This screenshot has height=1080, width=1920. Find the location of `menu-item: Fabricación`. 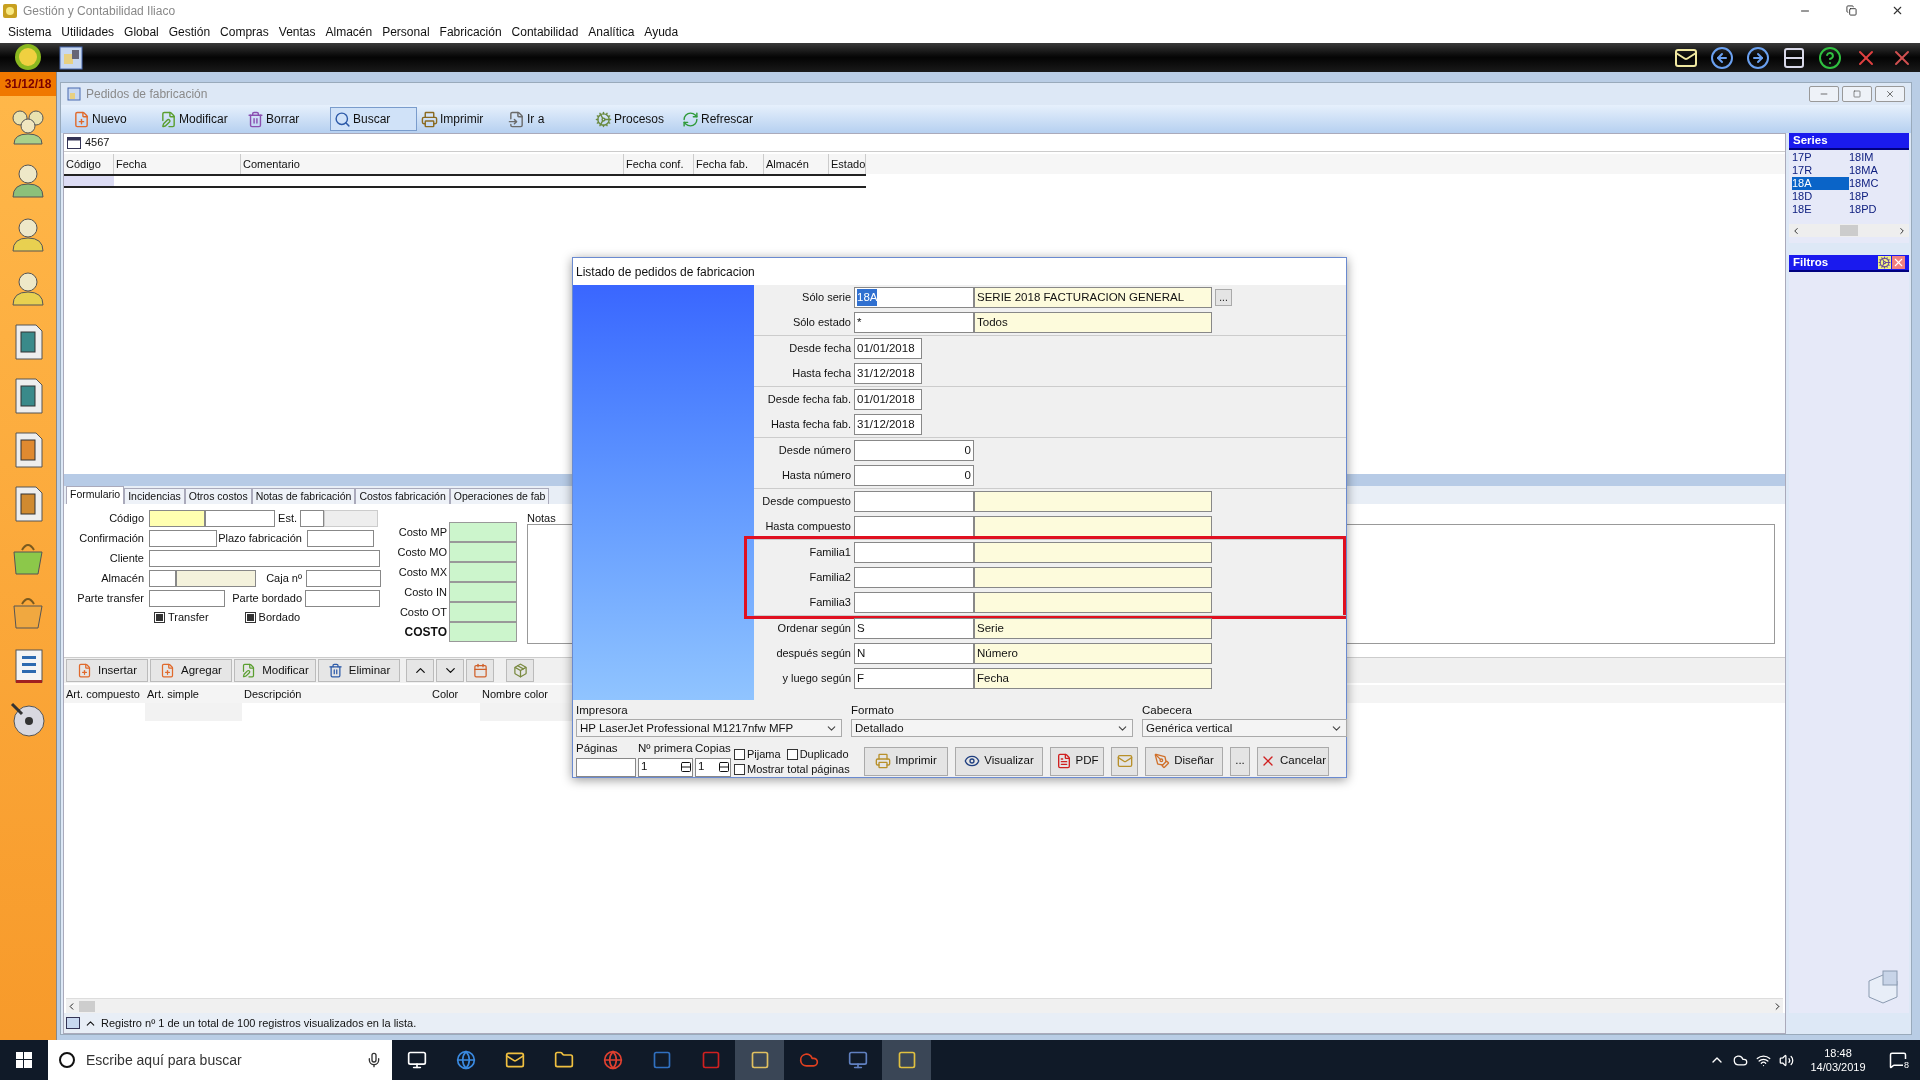

menu-item: Fabricación is located at coordinates (470, 32).